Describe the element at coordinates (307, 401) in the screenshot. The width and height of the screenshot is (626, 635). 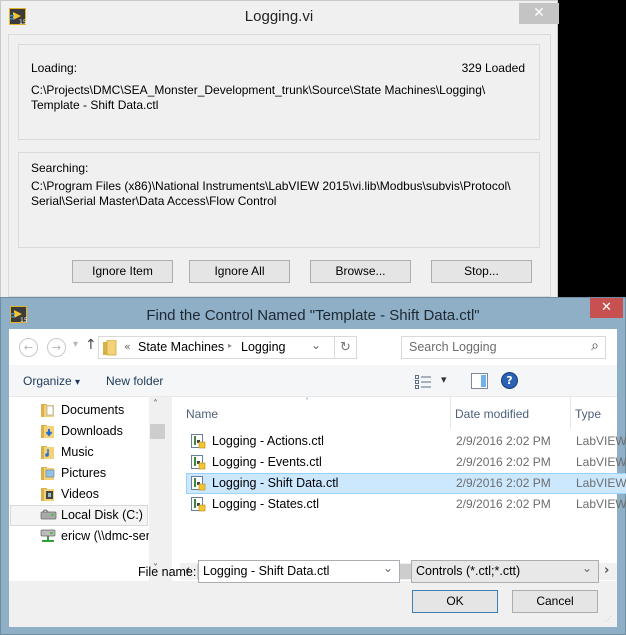
I see `sort-ascending-icon: ˄` at that location.